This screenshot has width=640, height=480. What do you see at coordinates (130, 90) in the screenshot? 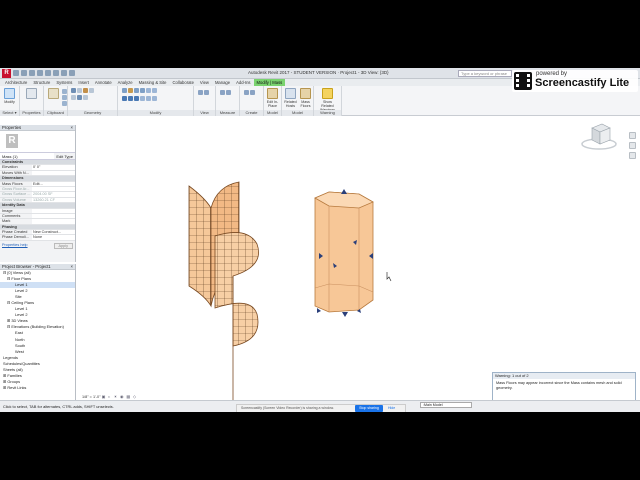
I see `offset-icon` at bounding box center [130, 90].